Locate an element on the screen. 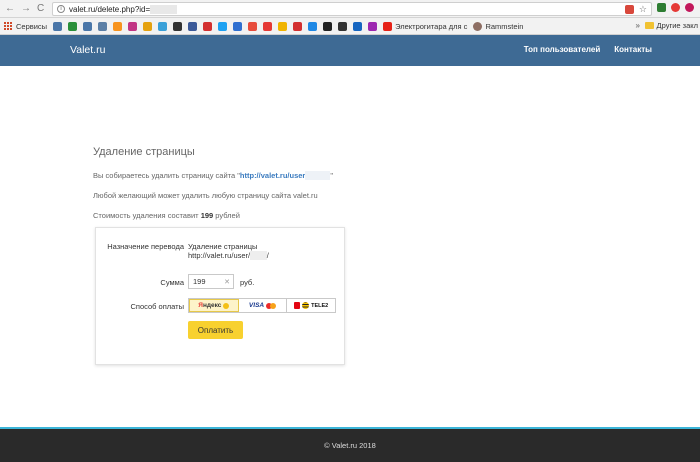  folder-icon is located at coordinates (649, 25).